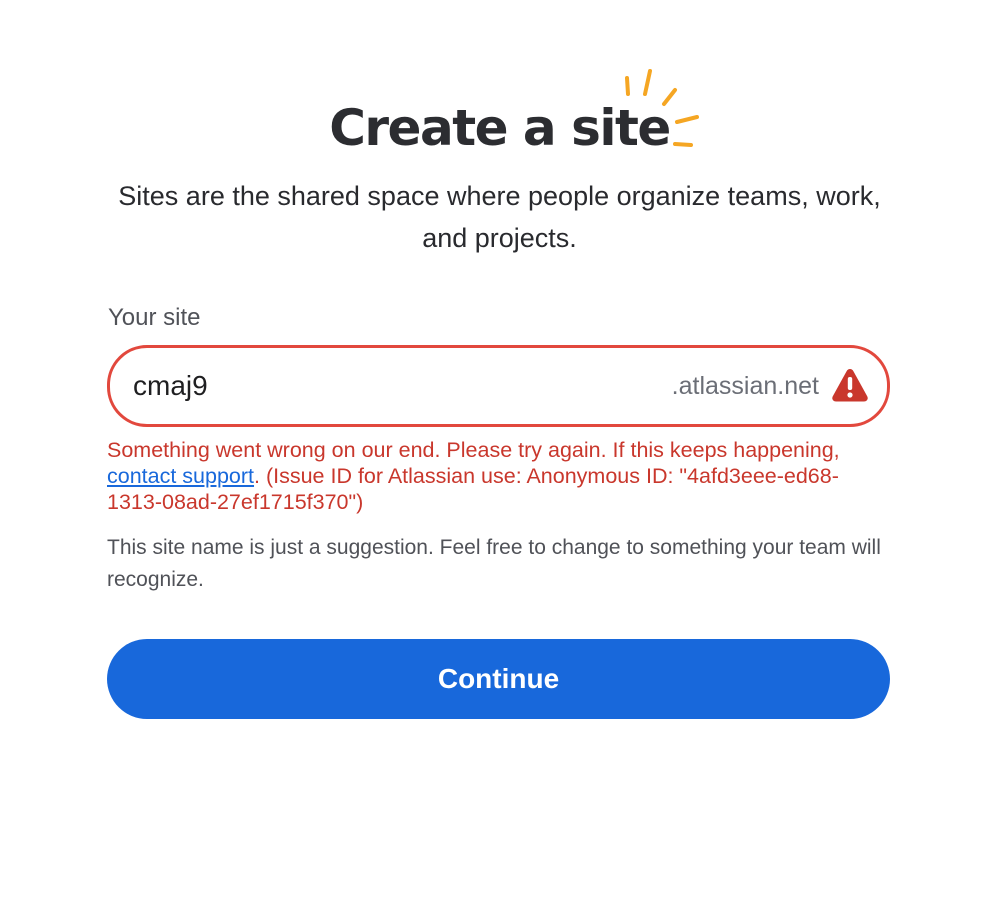  Describe the element at coordinates (662, 108) in the screenshot. I see `sparkle-icon` at that location.